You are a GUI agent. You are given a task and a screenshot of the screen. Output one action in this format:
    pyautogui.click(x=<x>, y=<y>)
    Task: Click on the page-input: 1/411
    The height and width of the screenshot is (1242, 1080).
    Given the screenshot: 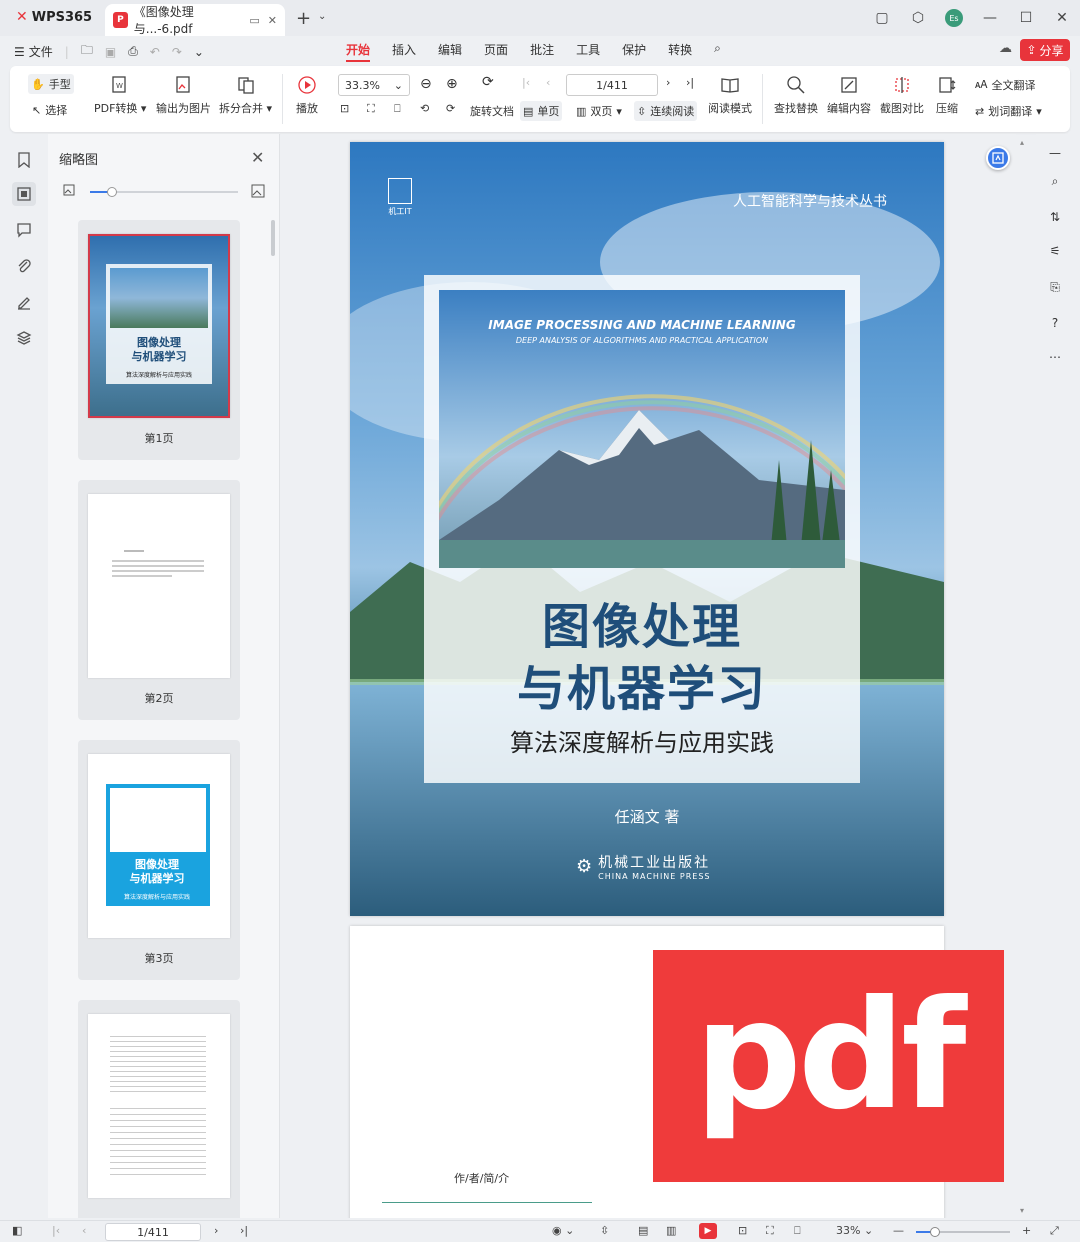 What is the action you would take?
    pyautogui.click(x=612, y=85)
    